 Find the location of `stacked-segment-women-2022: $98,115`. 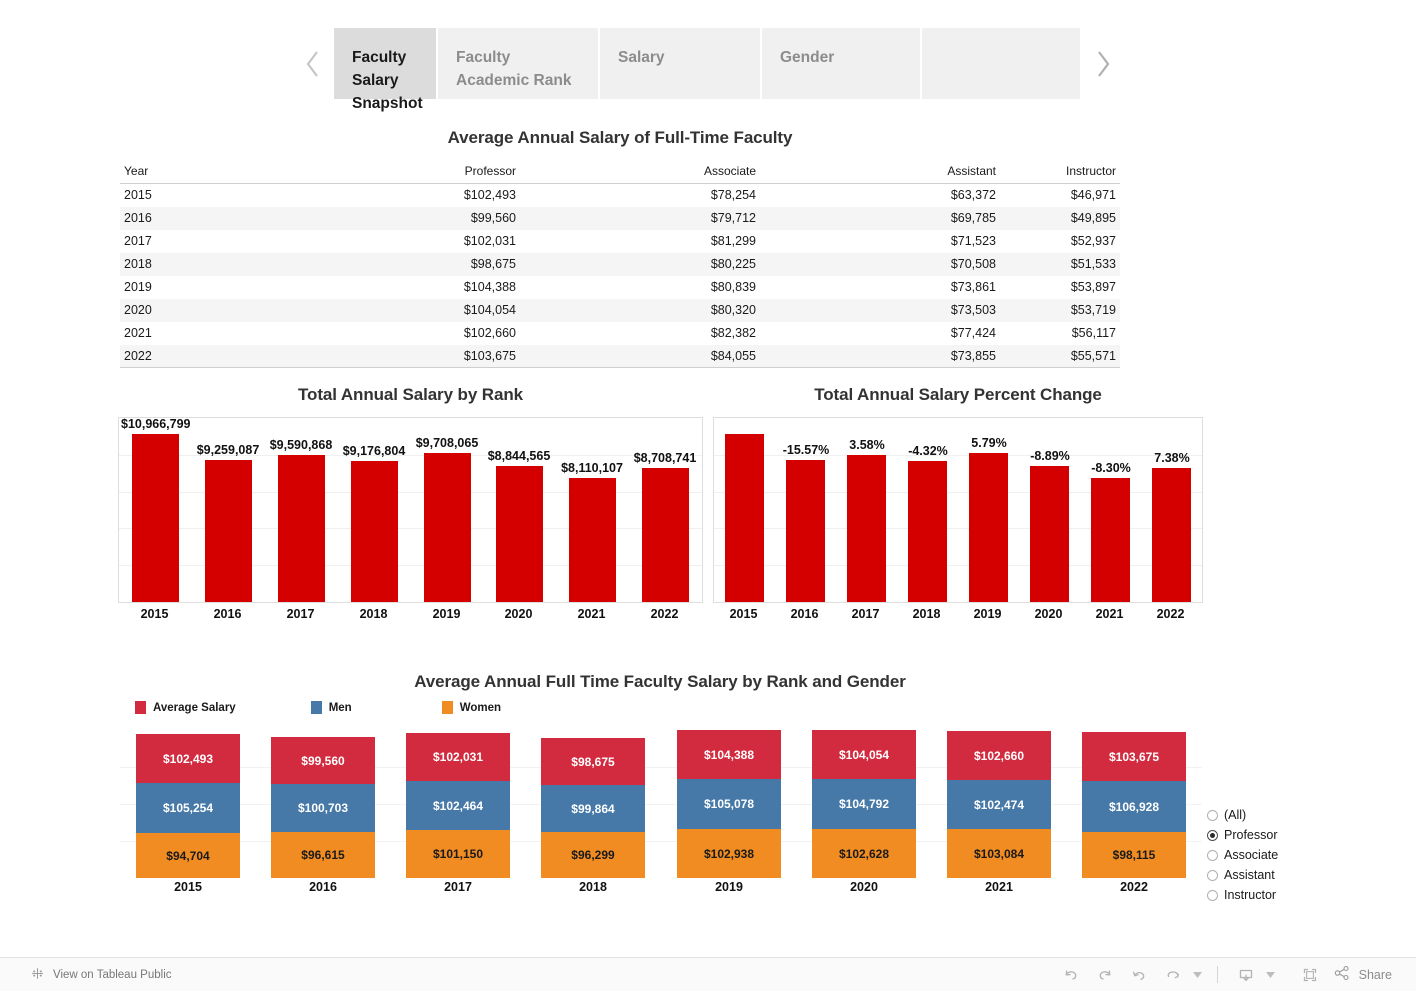

stacked-segment-women-2022: $98,115 is located at coordinates (1134, 855).